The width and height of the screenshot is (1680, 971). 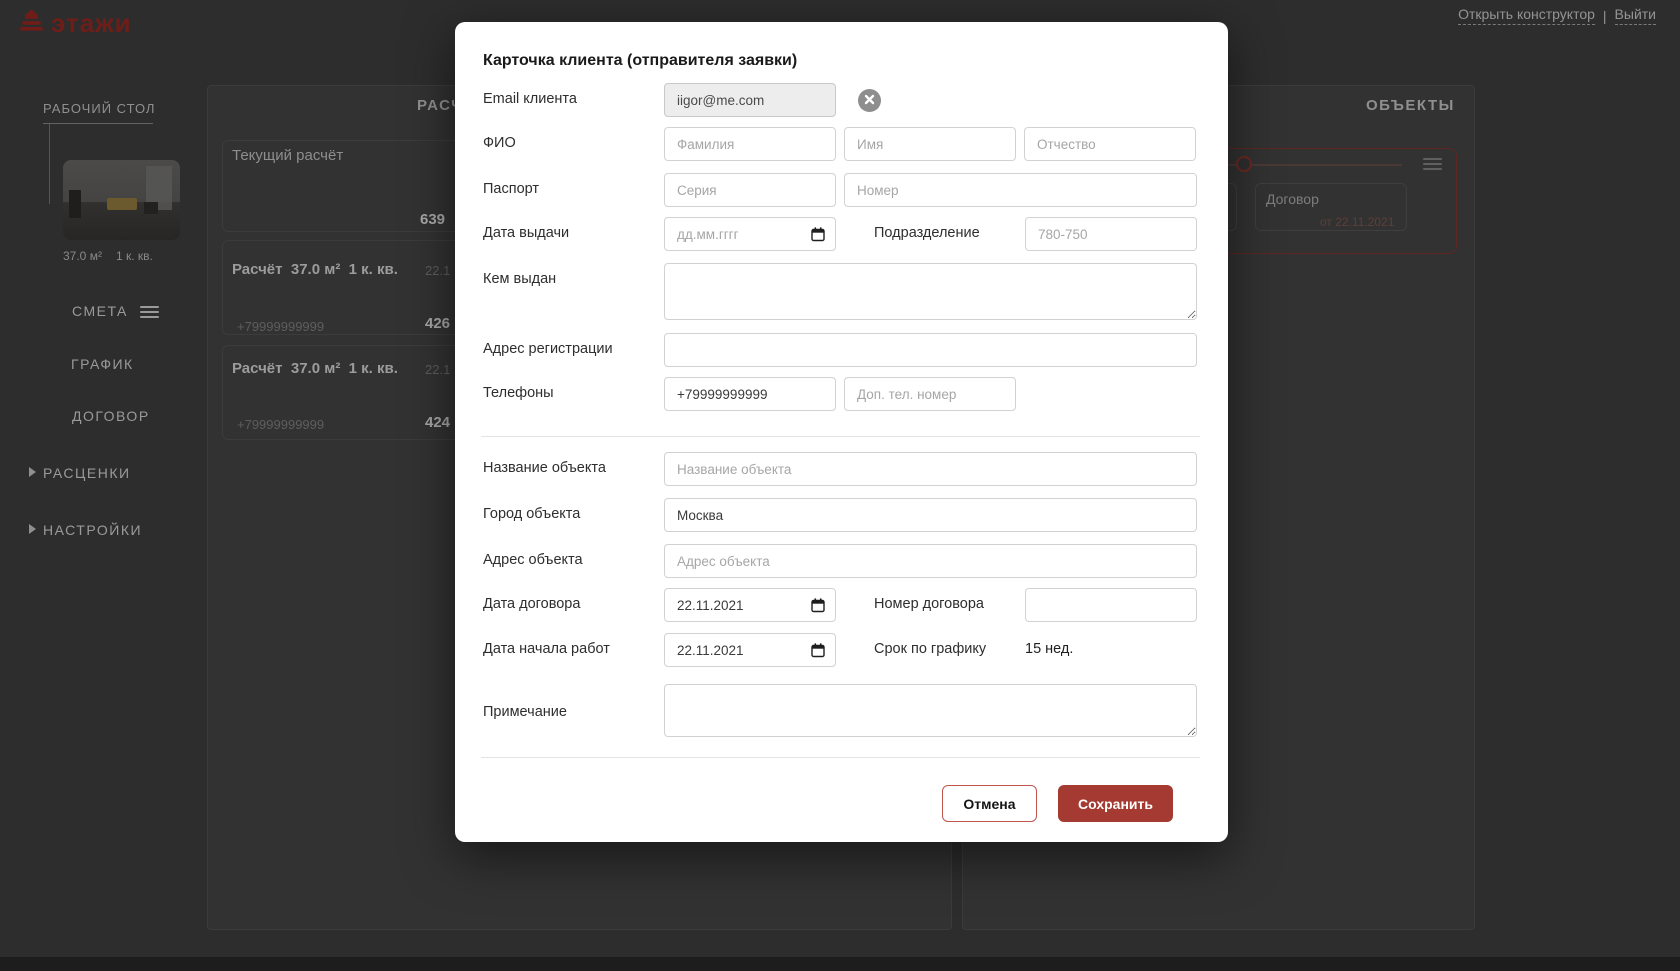 What do you see at coordinates (750, 144) in the screenshot?
I see `last-name-input` at bounding box center [750, 144].